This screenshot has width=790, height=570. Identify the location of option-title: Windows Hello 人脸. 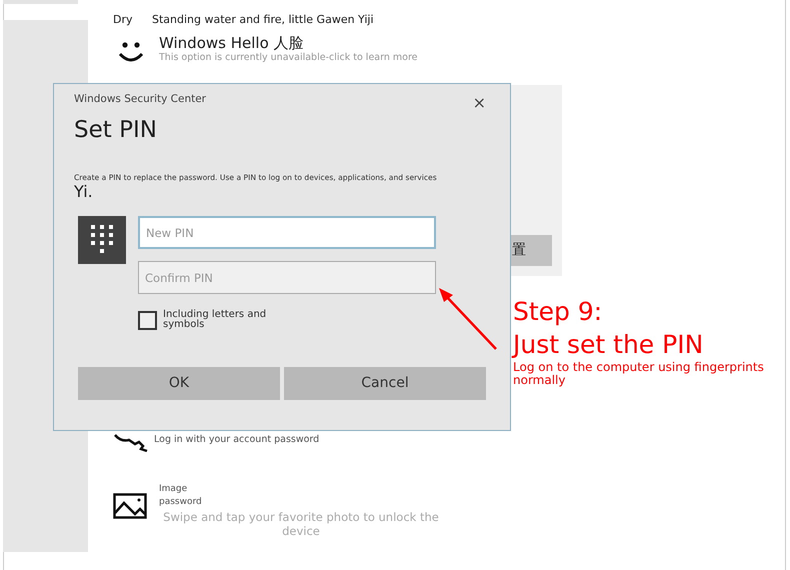
(232, 42).